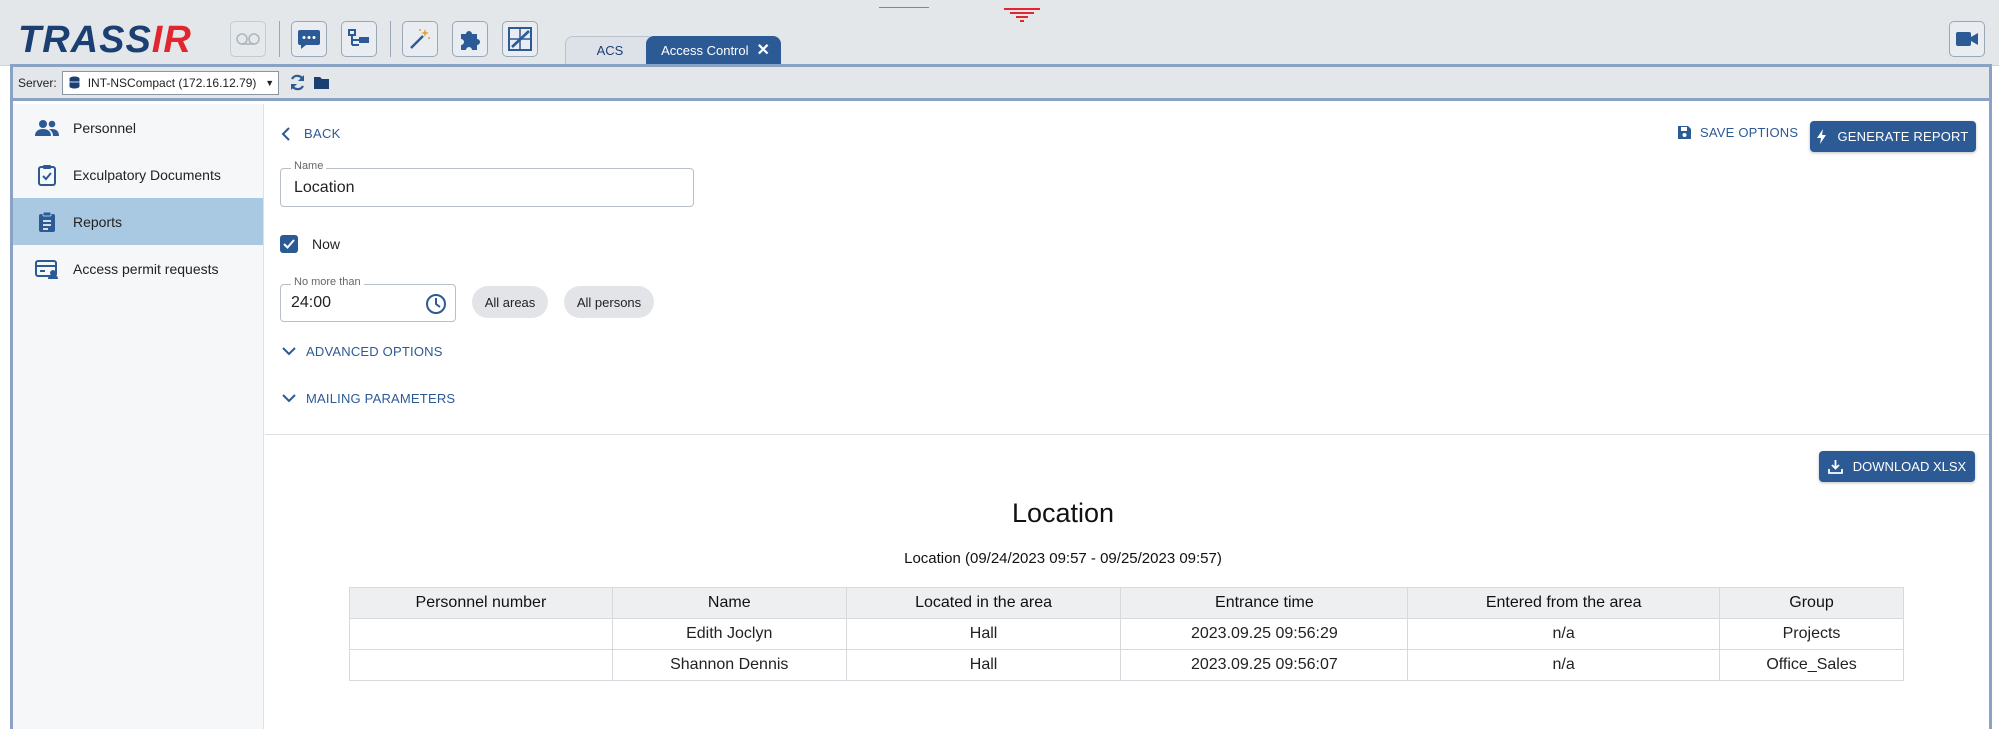 This screenshot has height=729, width=1999. What do you see at coordinates (705, 50) in the screenshot?
I see `tab-label: Access Control` at bounding box center [705, 50].